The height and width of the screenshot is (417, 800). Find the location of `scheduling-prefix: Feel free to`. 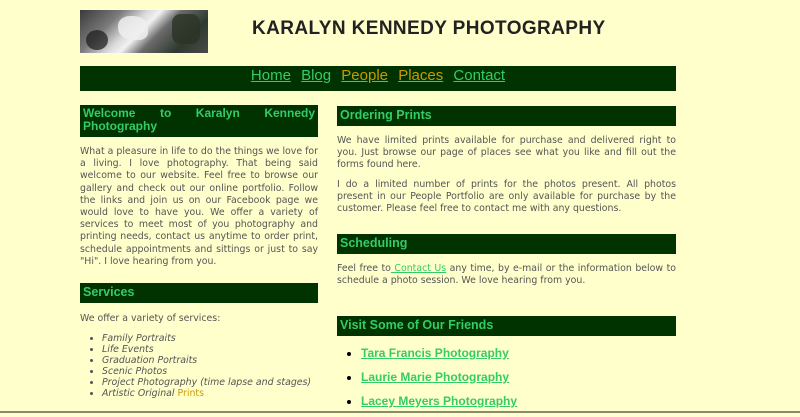

scheduling-prefix: Feel free to is located at coordinates (364, 268).